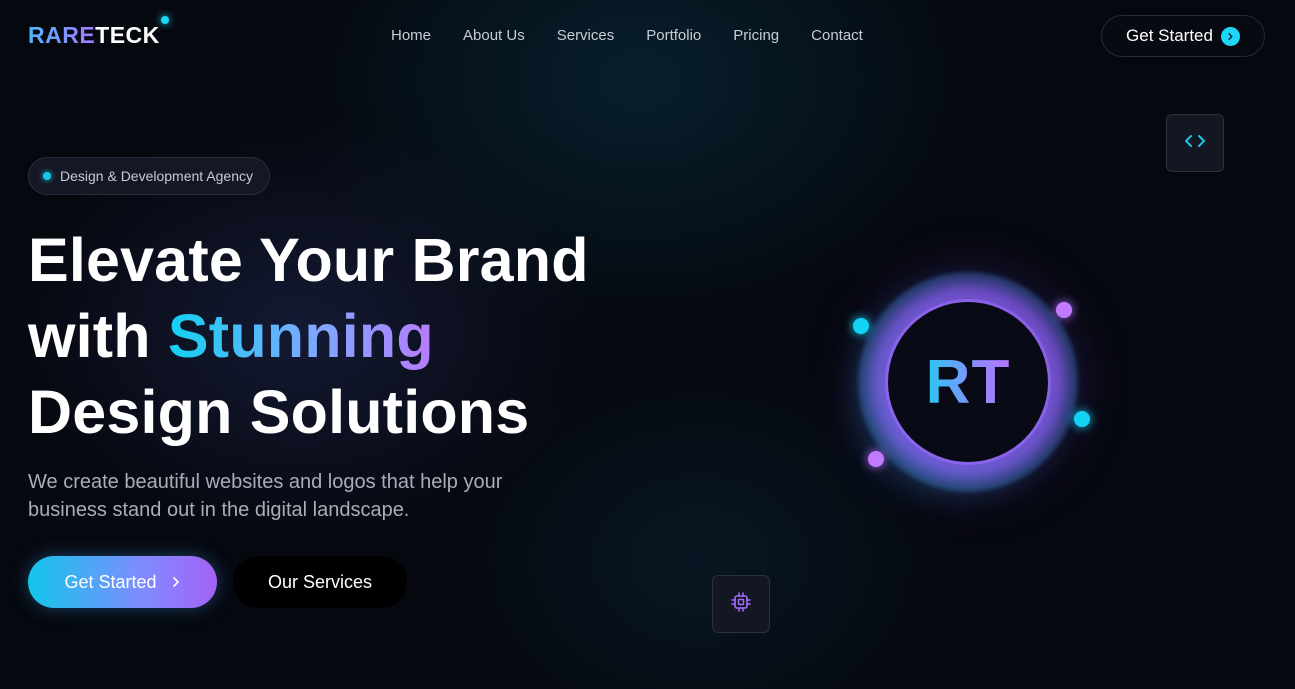  I want to click on nav-item-services: Services, so click(586, 35).